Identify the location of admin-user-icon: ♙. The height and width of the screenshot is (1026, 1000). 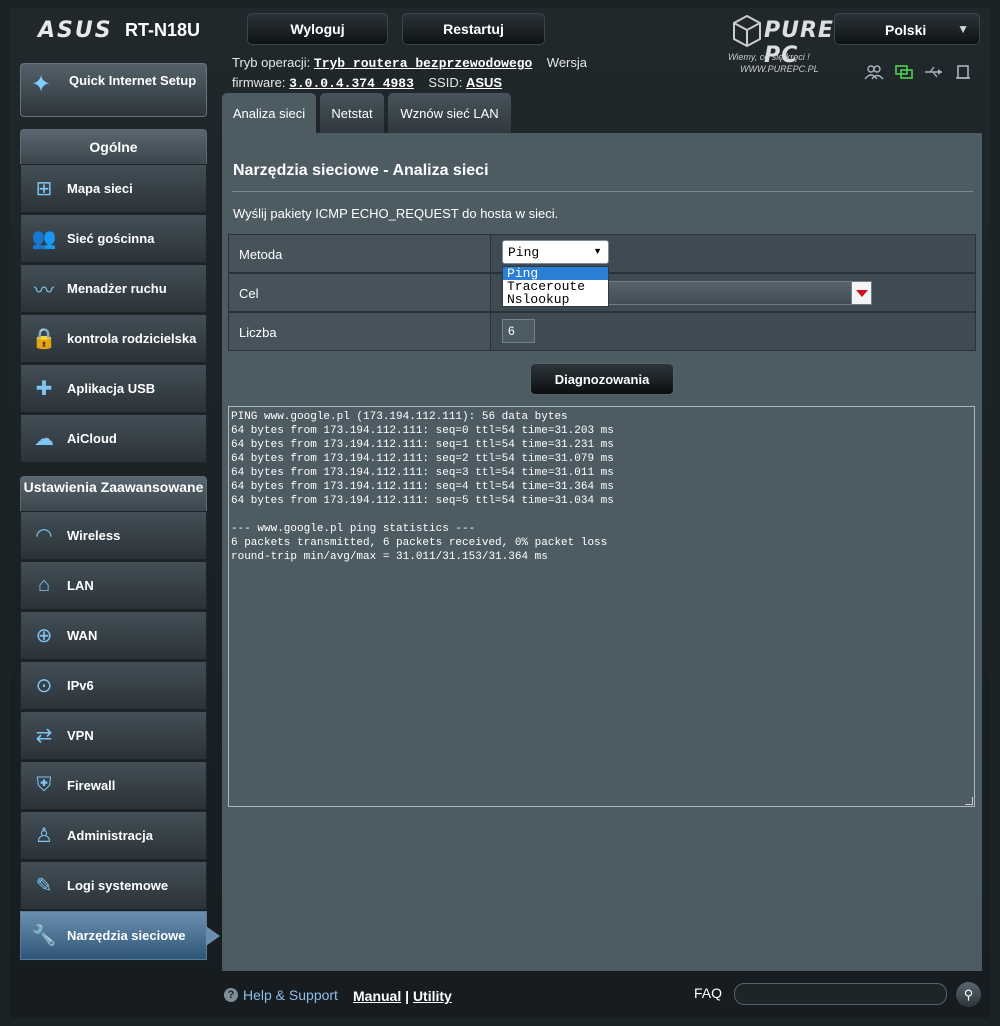
(44, 836).